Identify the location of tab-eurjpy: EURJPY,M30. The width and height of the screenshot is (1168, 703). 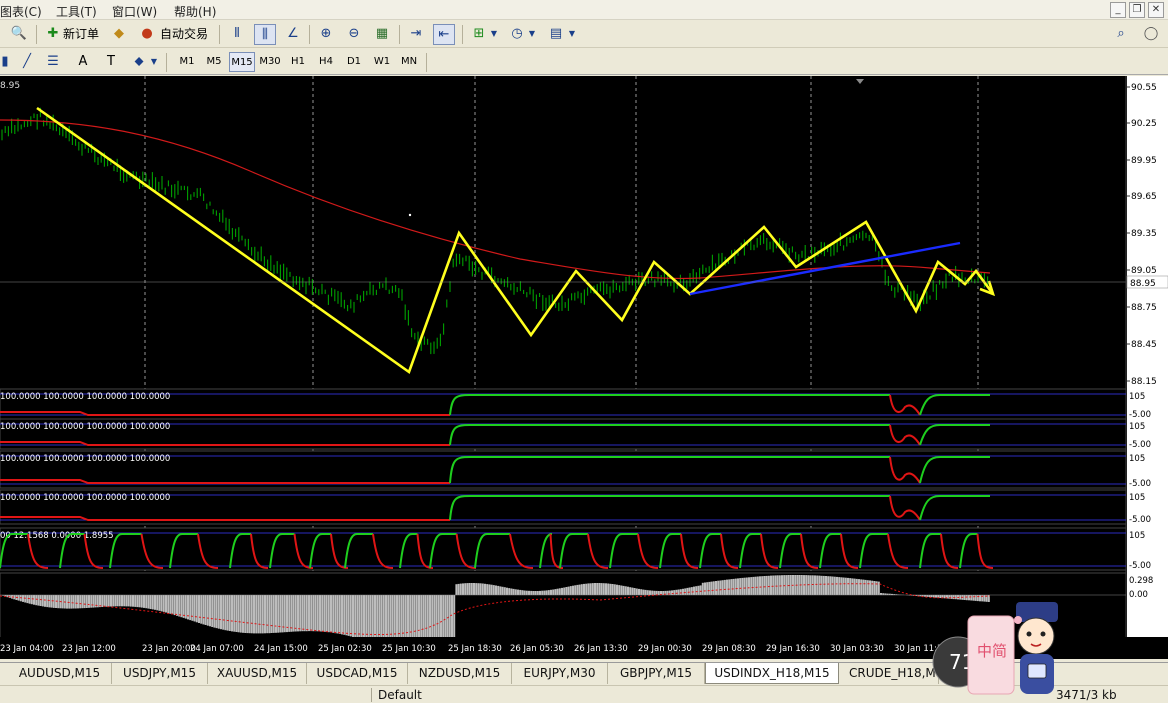
(560, 673).